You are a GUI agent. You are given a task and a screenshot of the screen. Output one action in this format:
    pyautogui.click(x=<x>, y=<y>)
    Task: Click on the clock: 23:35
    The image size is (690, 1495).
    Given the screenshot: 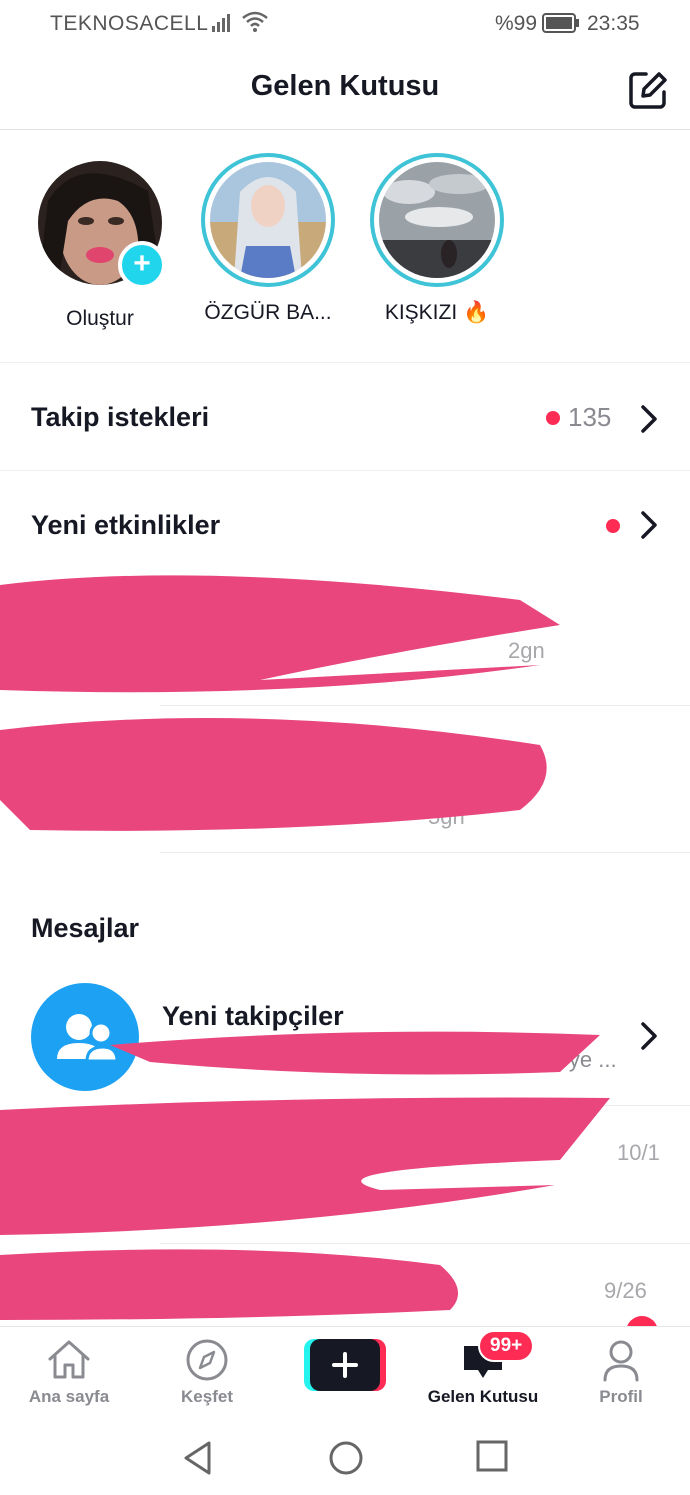 What is the action you would take?
    pyautogui.click(x=613, y=23)
    